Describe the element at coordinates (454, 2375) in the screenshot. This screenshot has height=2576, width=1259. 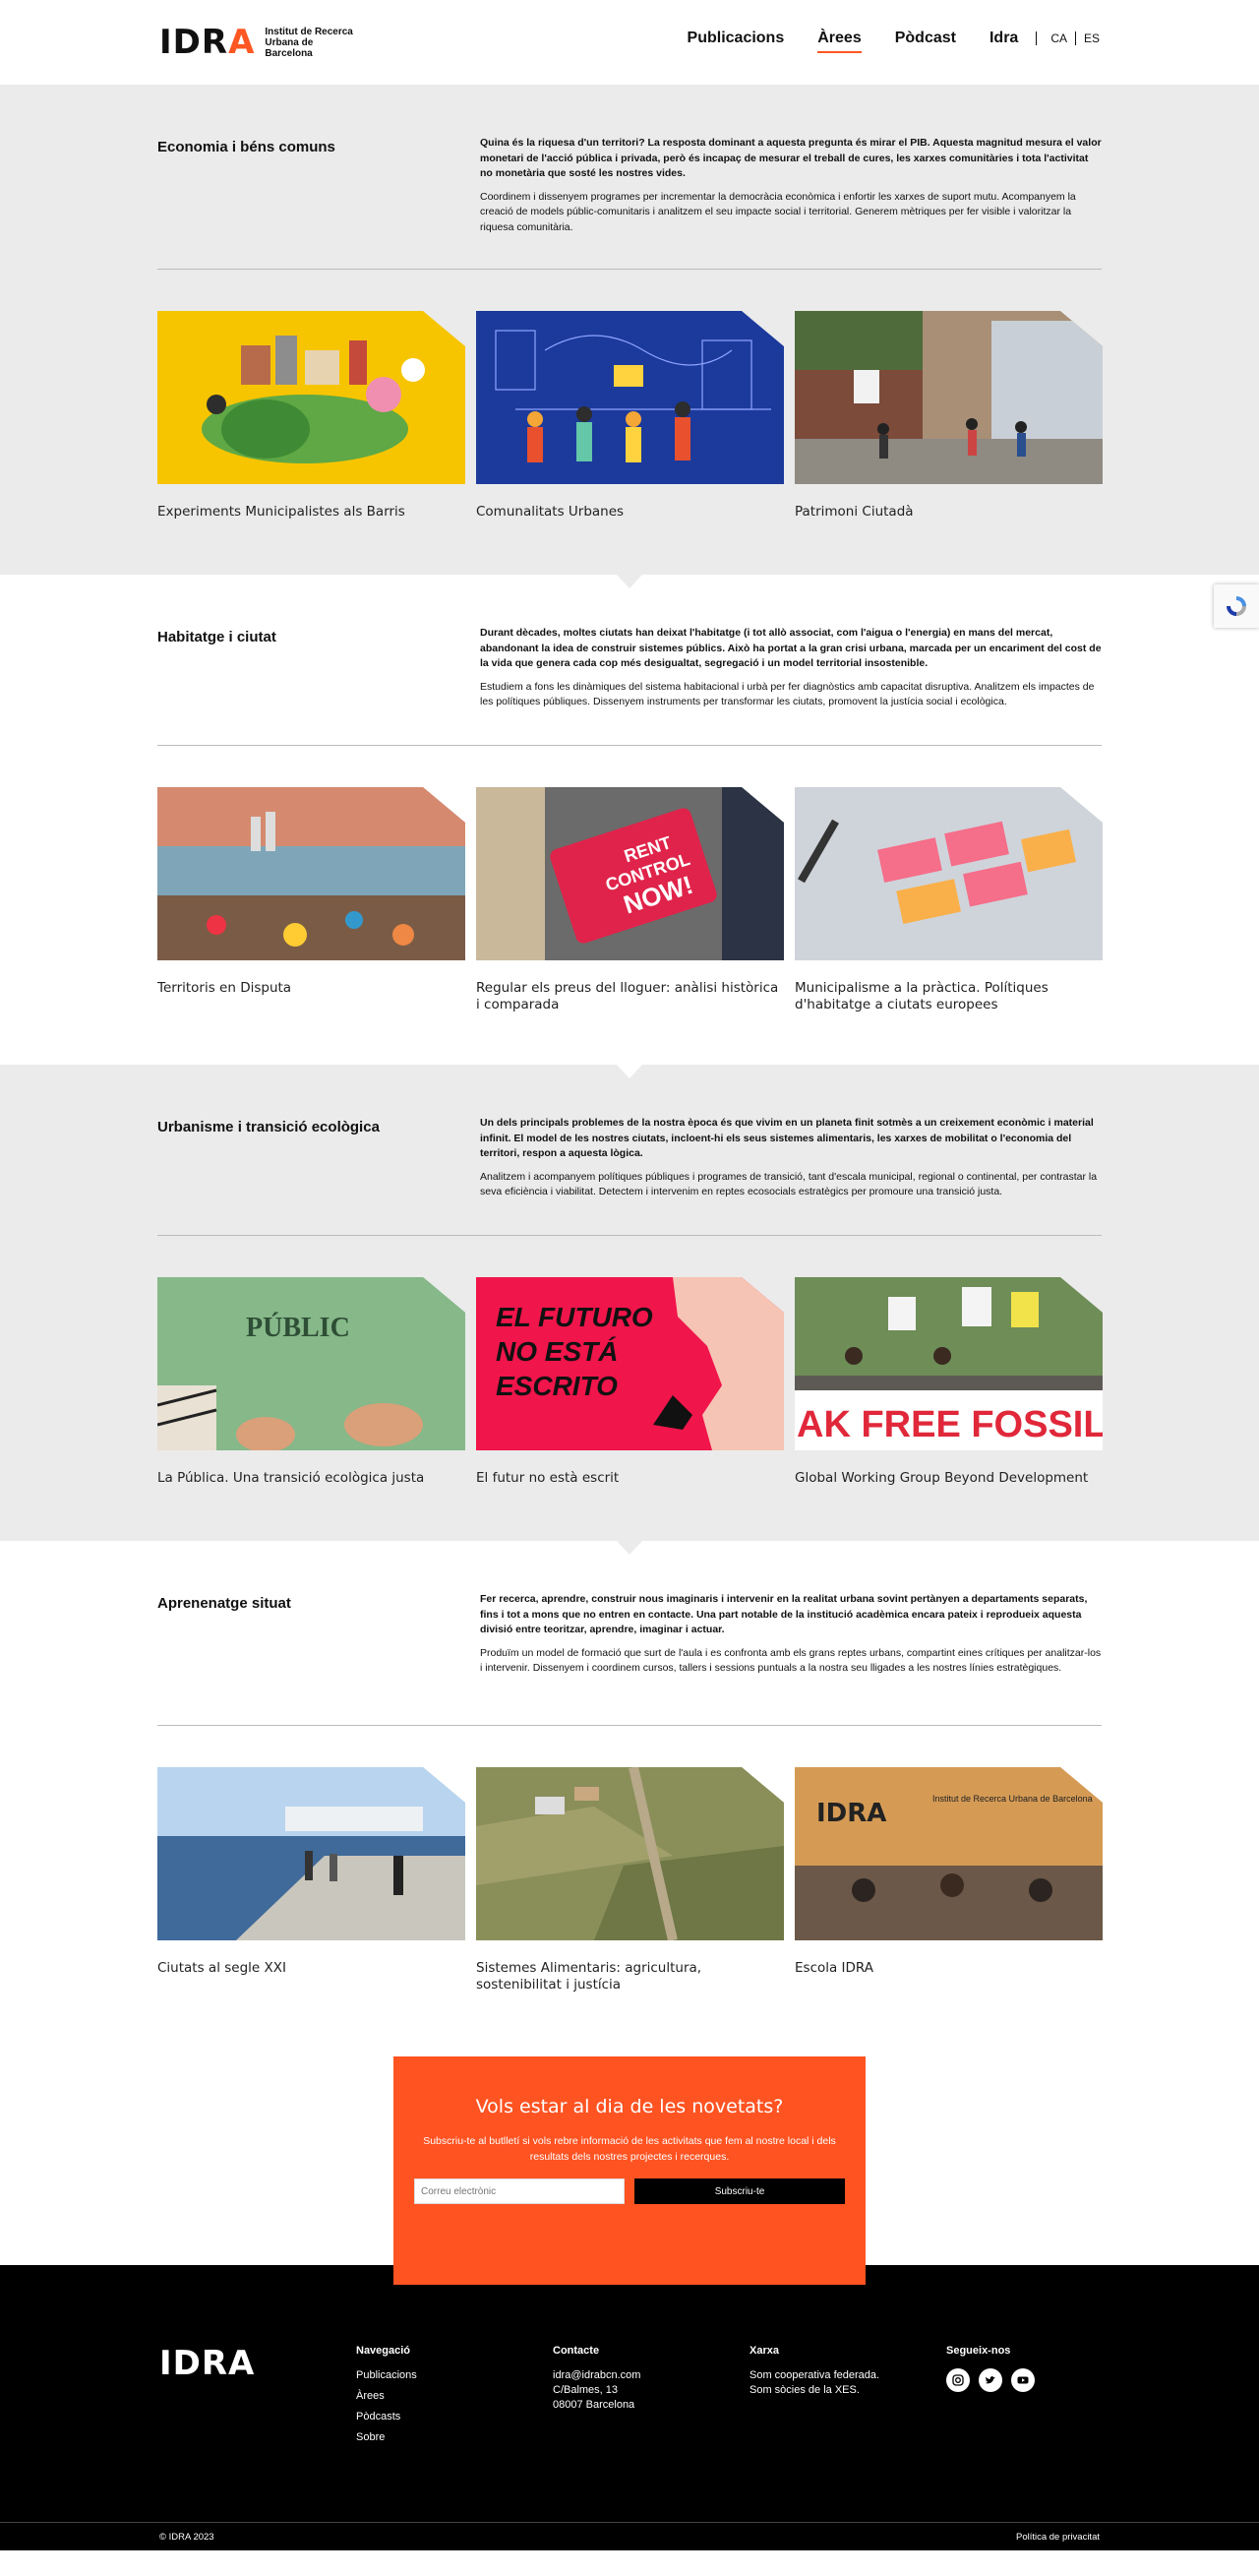
I see `footer-link-publicacions: Publicacions` at that location.